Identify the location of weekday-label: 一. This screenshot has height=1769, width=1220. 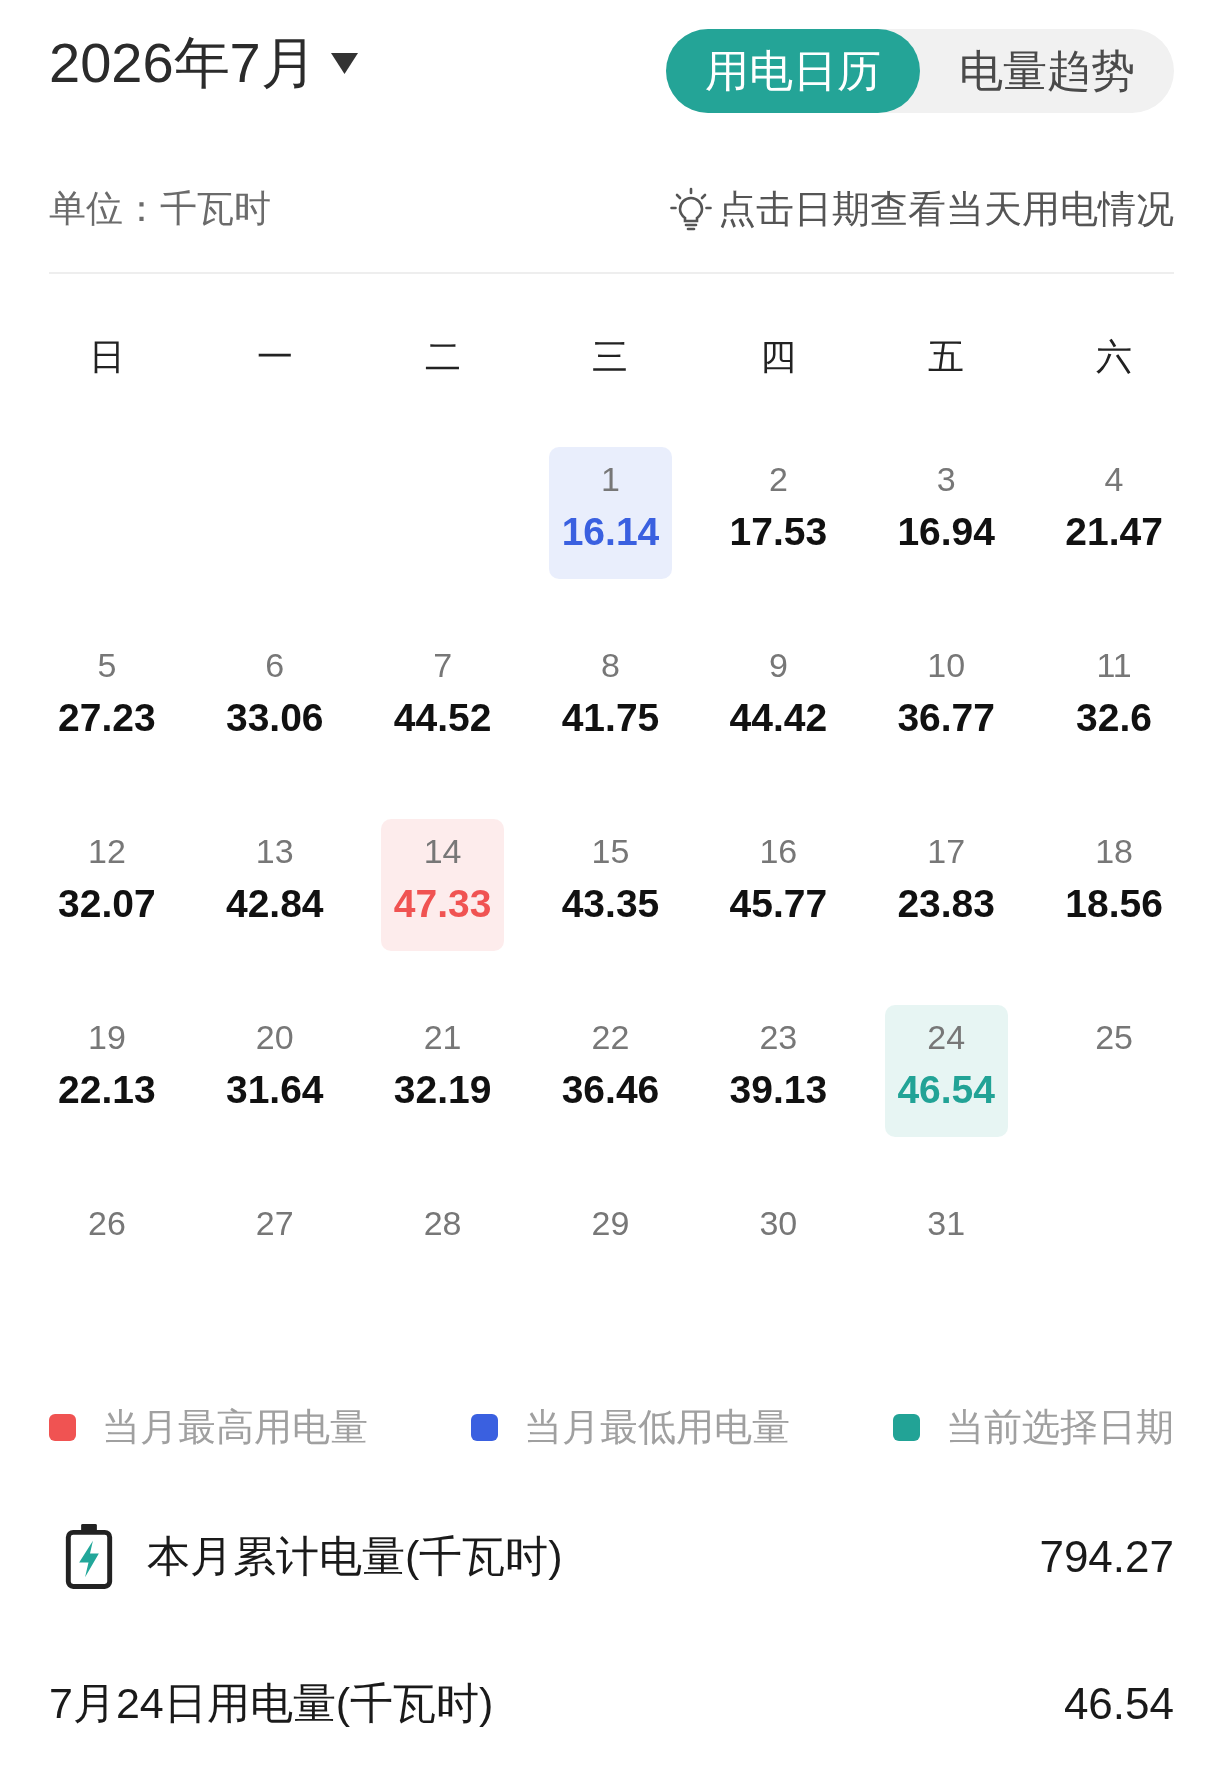
(274, 357).